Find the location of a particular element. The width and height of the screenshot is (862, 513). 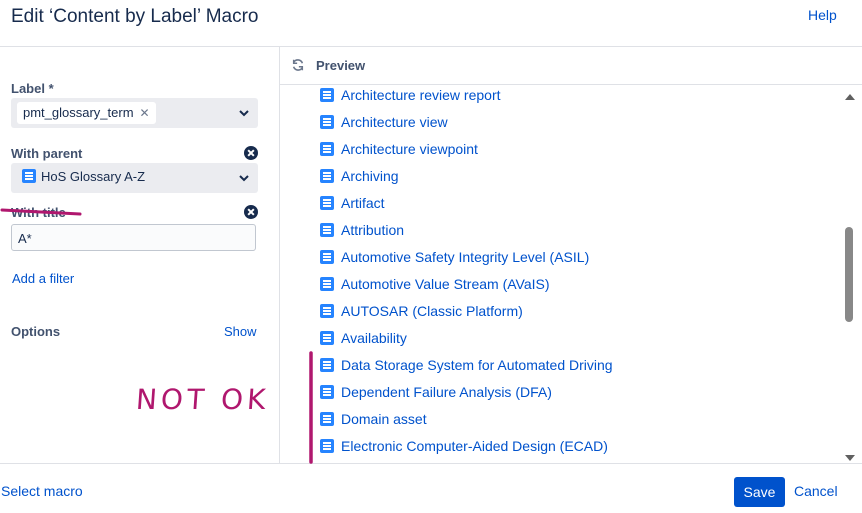

scroll-up-arrow-icon is located at coordinates (850, 97).